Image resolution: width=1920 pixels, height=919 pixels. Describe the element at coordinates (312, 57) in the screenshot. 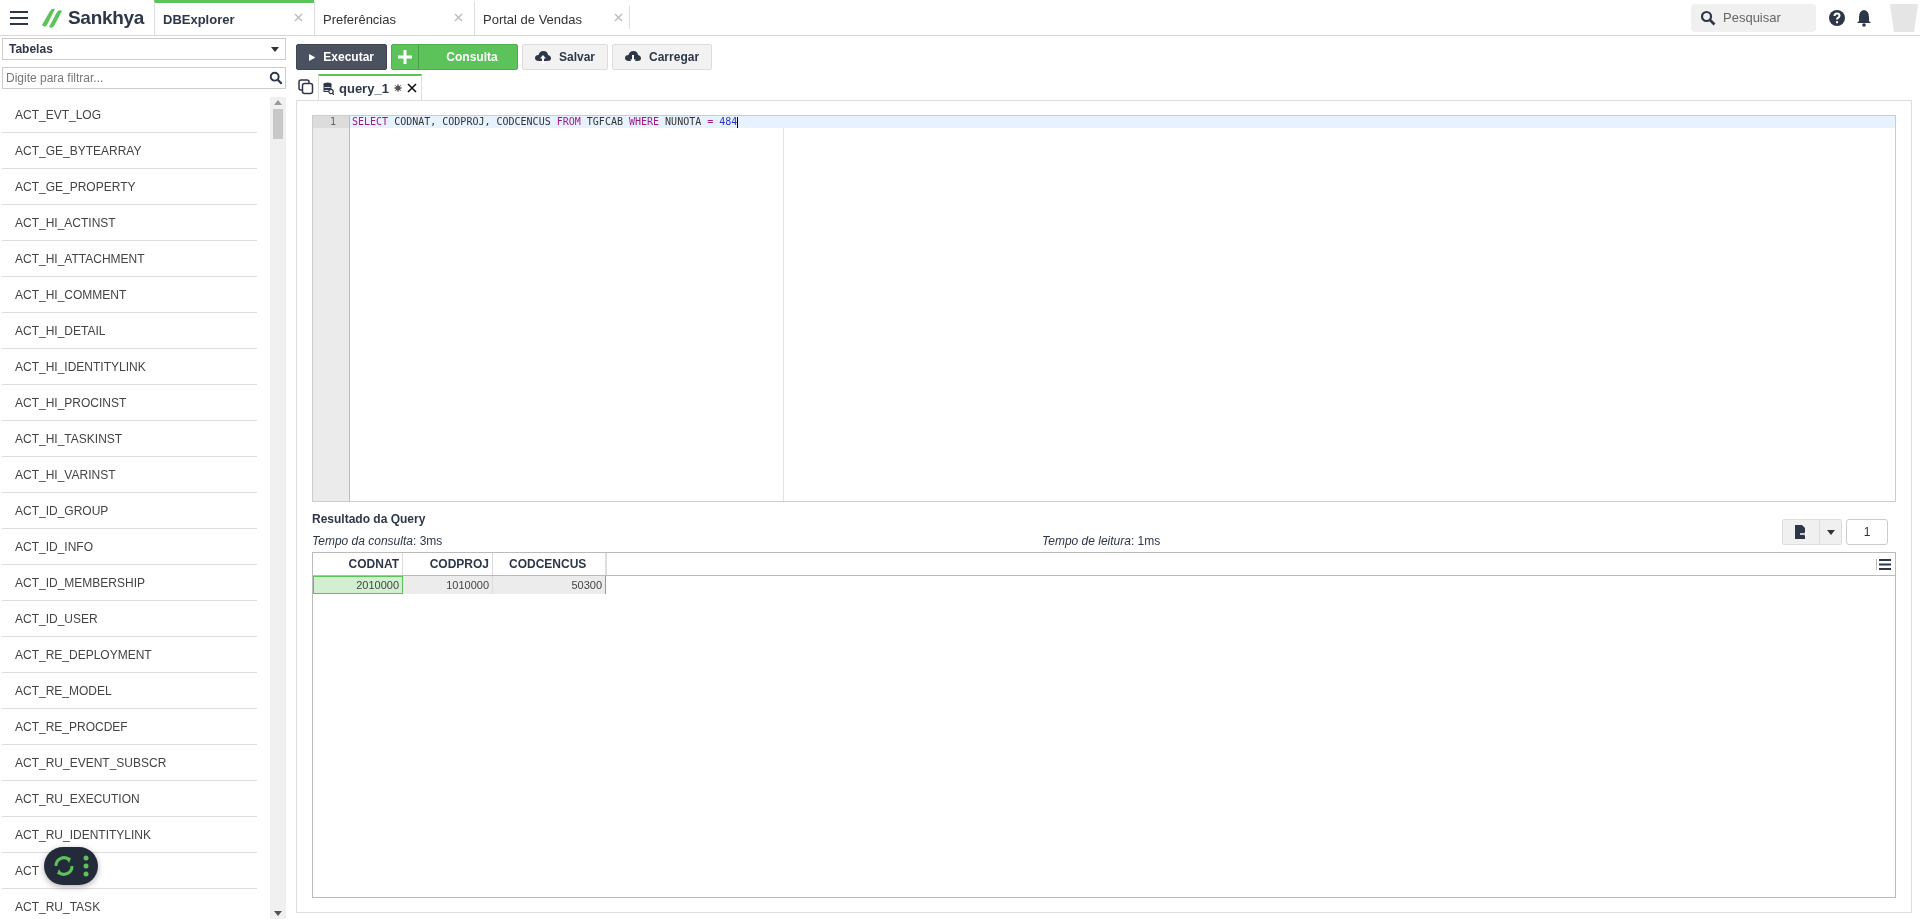

I see `play-icon` at that location.